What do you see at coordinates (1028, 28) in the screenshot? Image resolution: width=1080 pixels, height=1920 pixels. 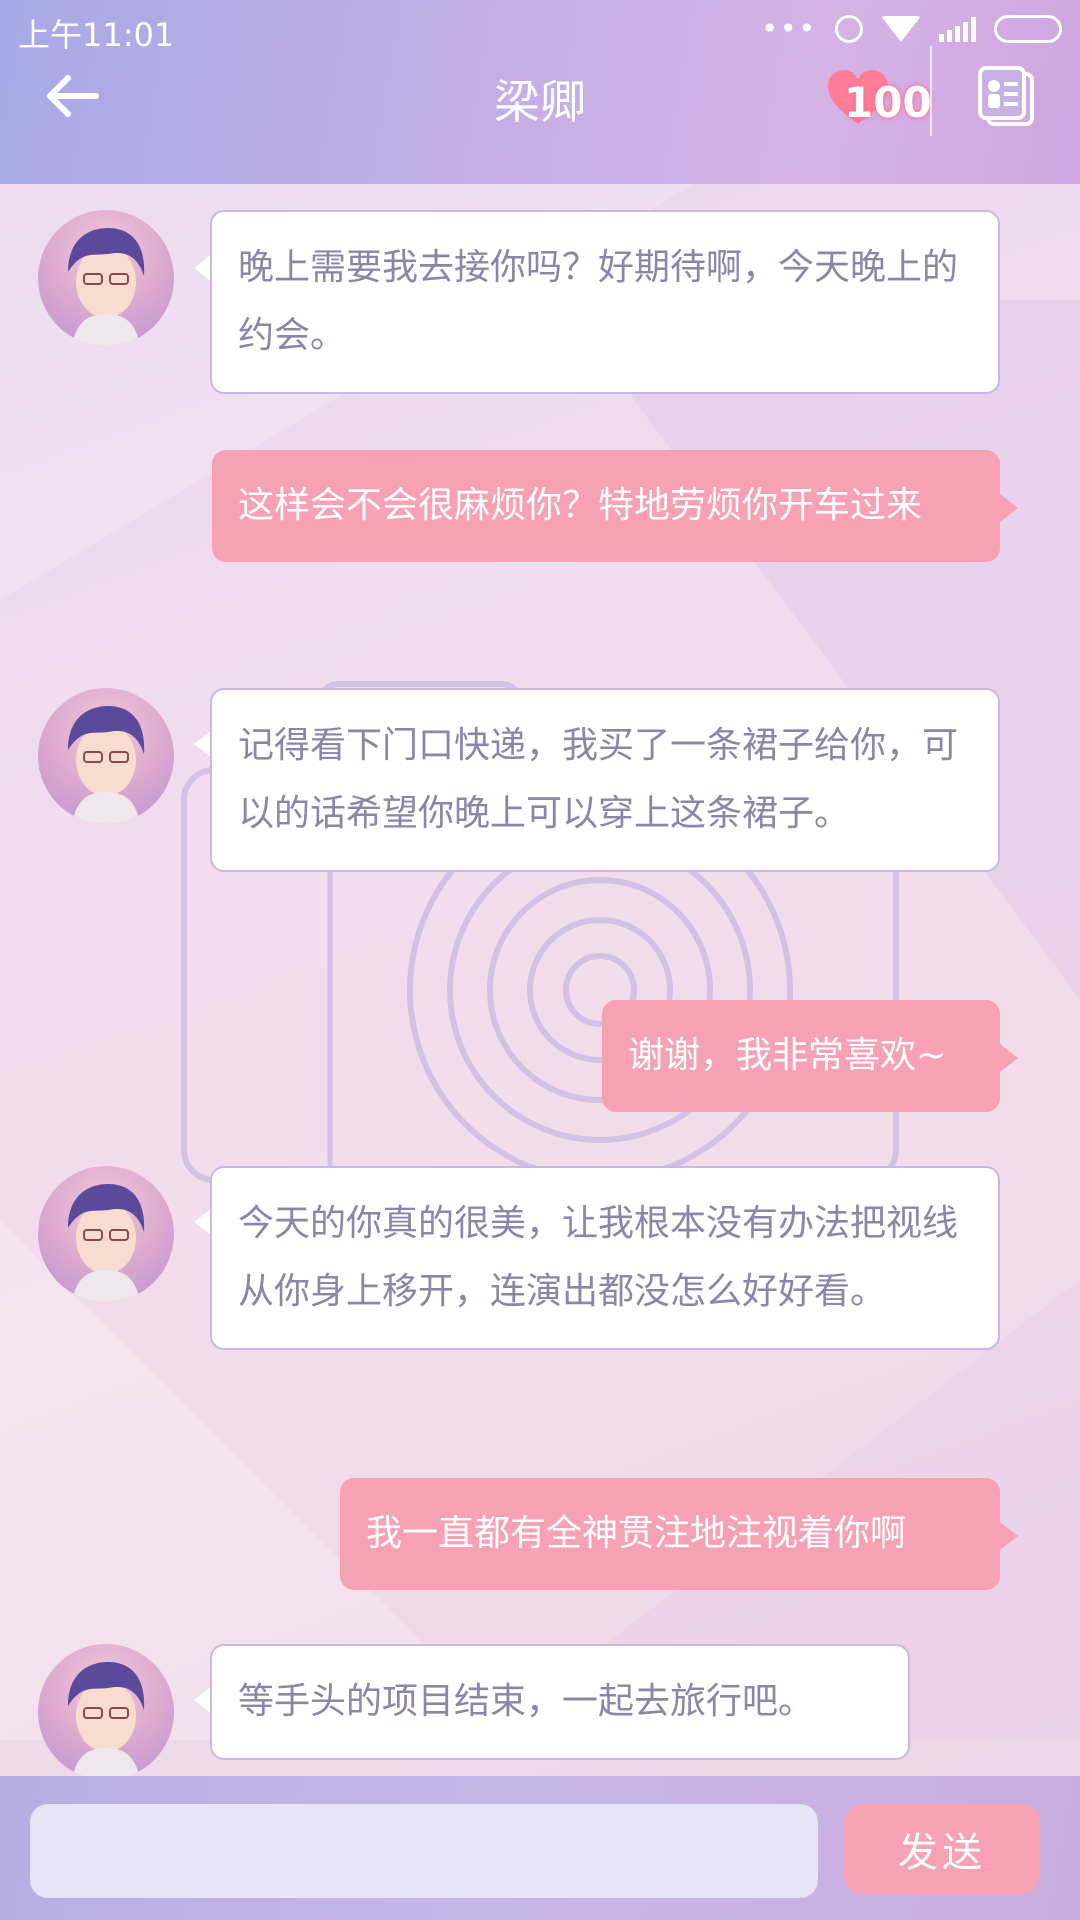 I see `battery-icon` at bounding box center [1028, 28].